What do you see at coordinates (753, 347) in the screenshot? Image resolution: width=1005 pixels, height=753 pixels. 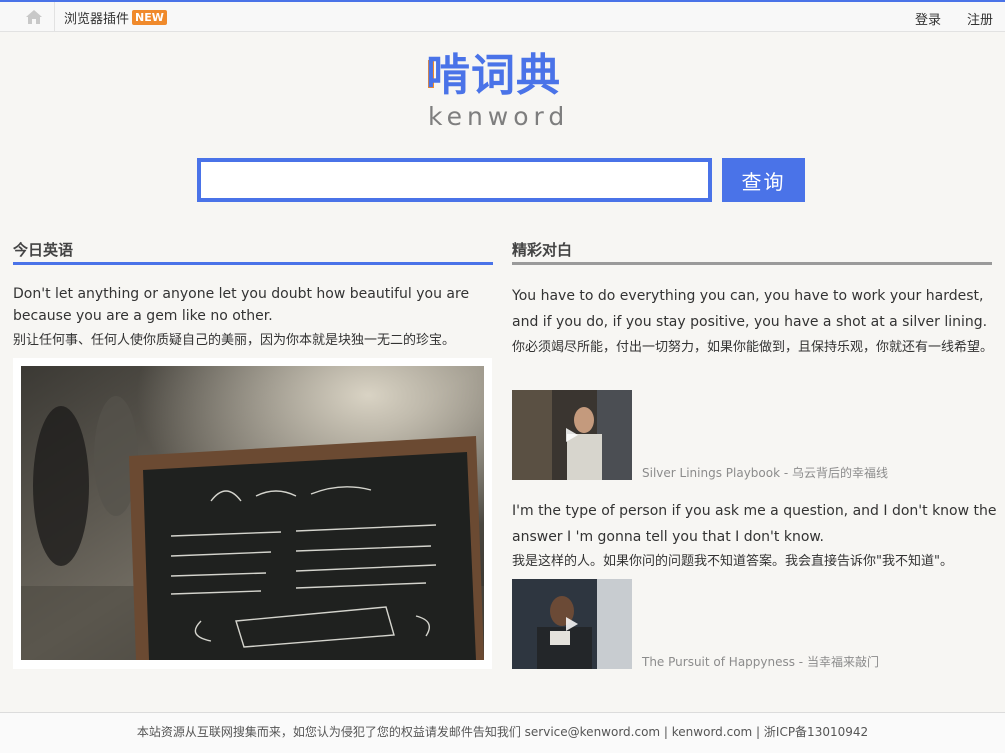 I see `dialogue-1-chinese: 你必须竭尽所能，付出一切努力，如果你能做到，且保持乐观，你就还有一线希望。` at bounding box center [753, 347].